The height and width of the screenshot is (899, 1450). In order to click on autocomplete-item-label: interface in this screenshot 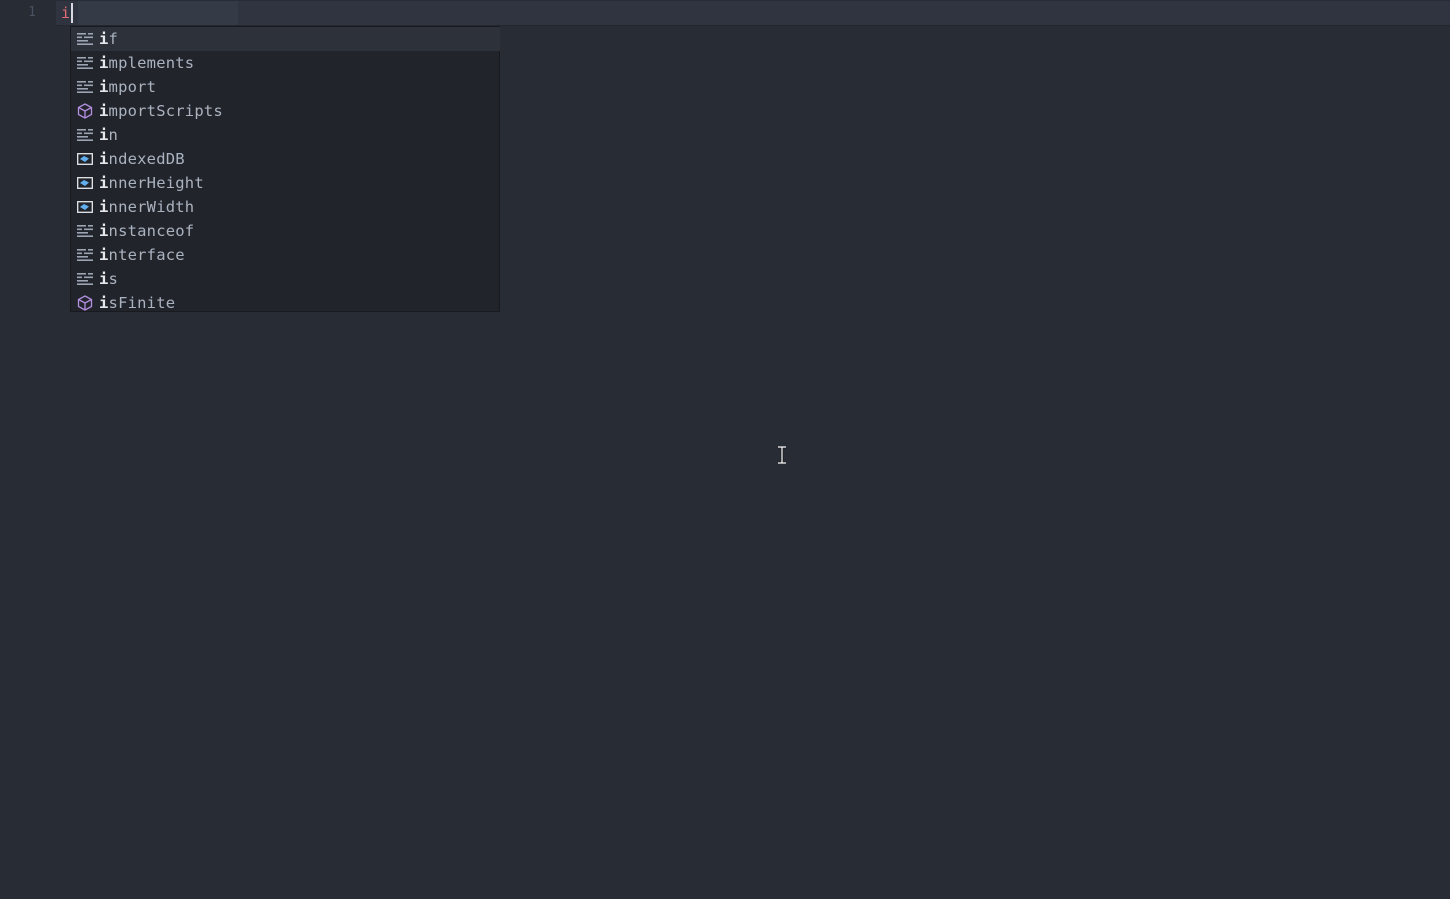, I will do `click(142, 255)`.